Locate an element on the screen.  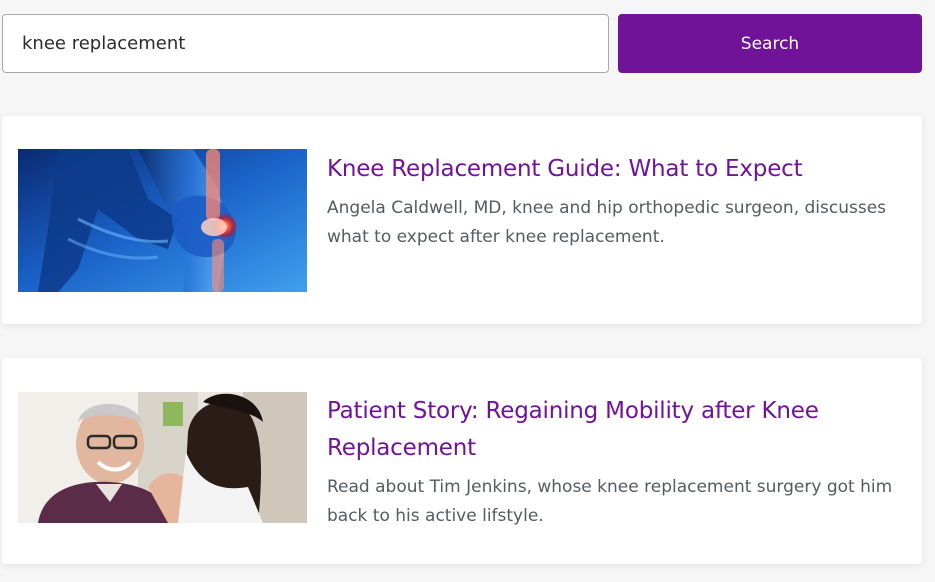
doctor-patient-photo-image is located at coordinates (162, 457).